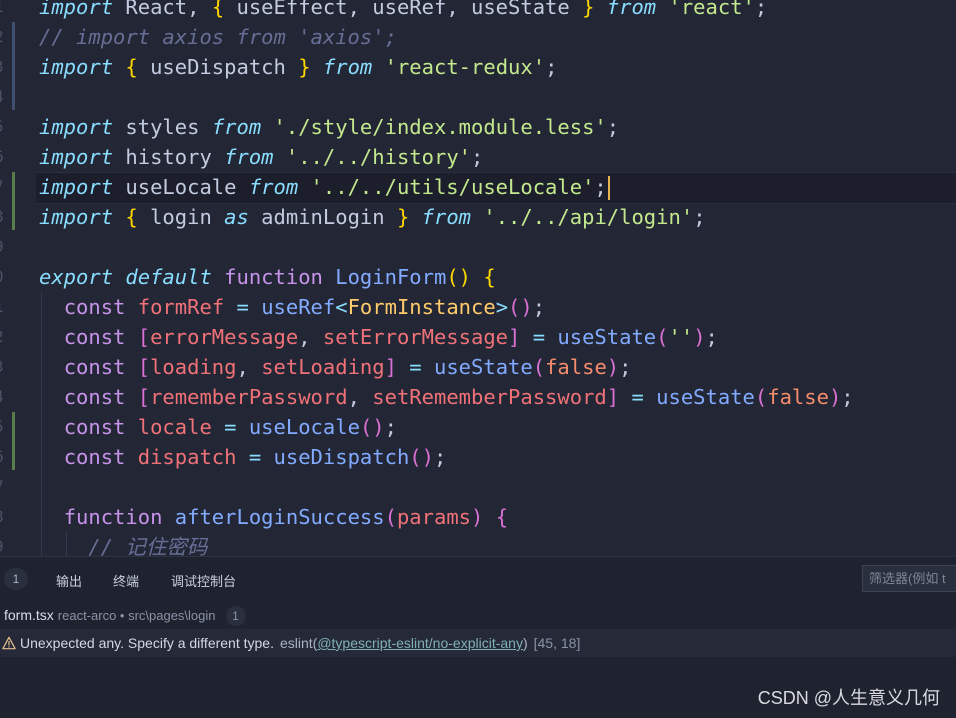  Describe the element at coordinates (298, 307) in the screenshot. I see `code-token: useRef` at that location.